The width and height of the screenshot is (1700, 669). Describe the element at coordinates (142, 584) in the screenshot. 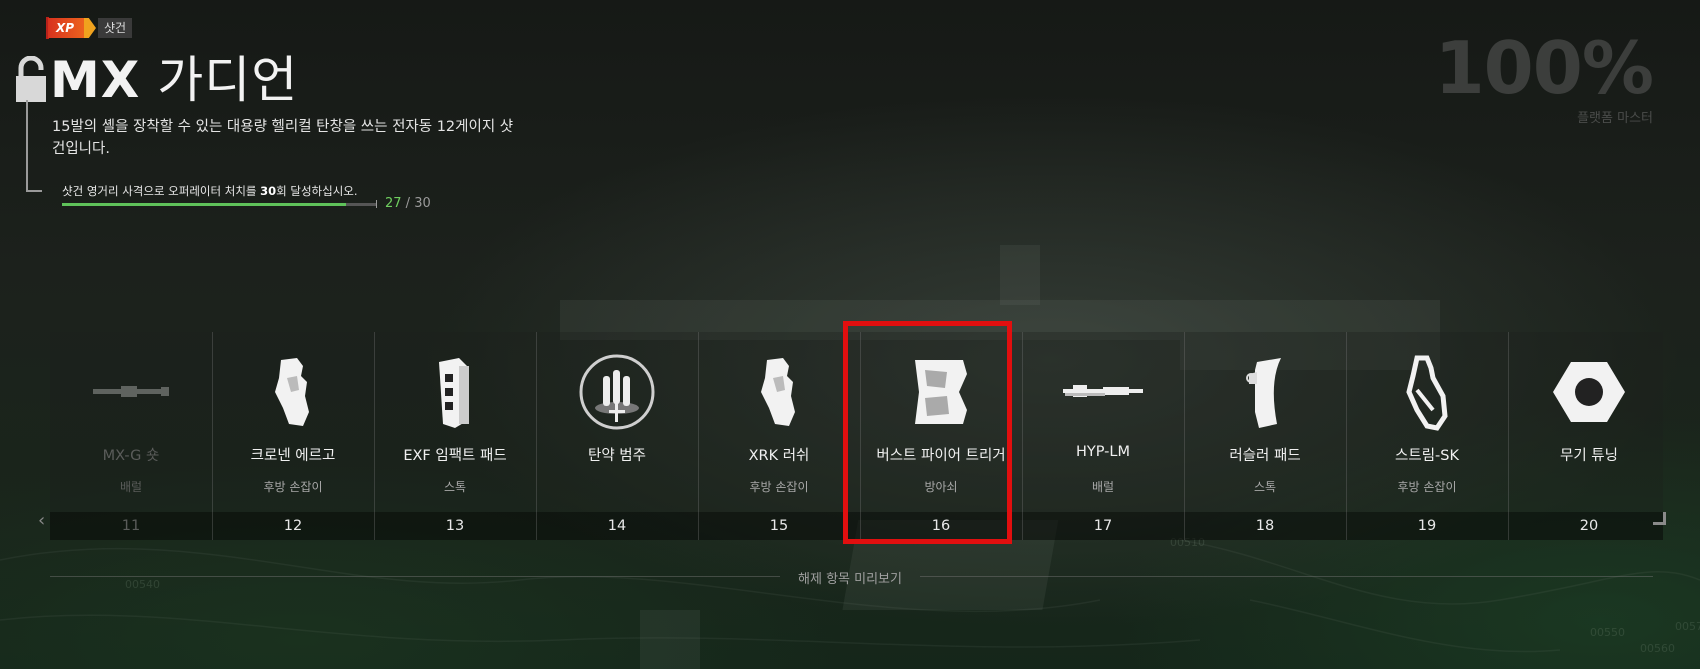

I see `svg-text: 00540` at that location.